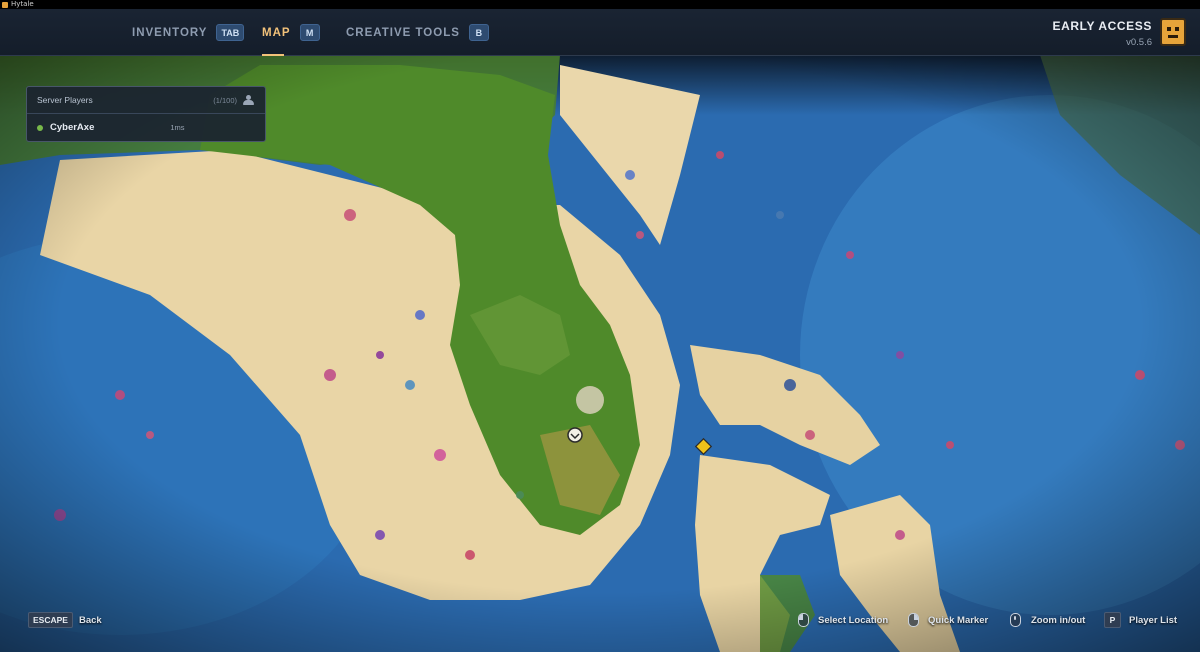 The image size is (1200, 652). Describe the element at coordinates (249, 100) in the screenshot. I see `players-icon` at that location.